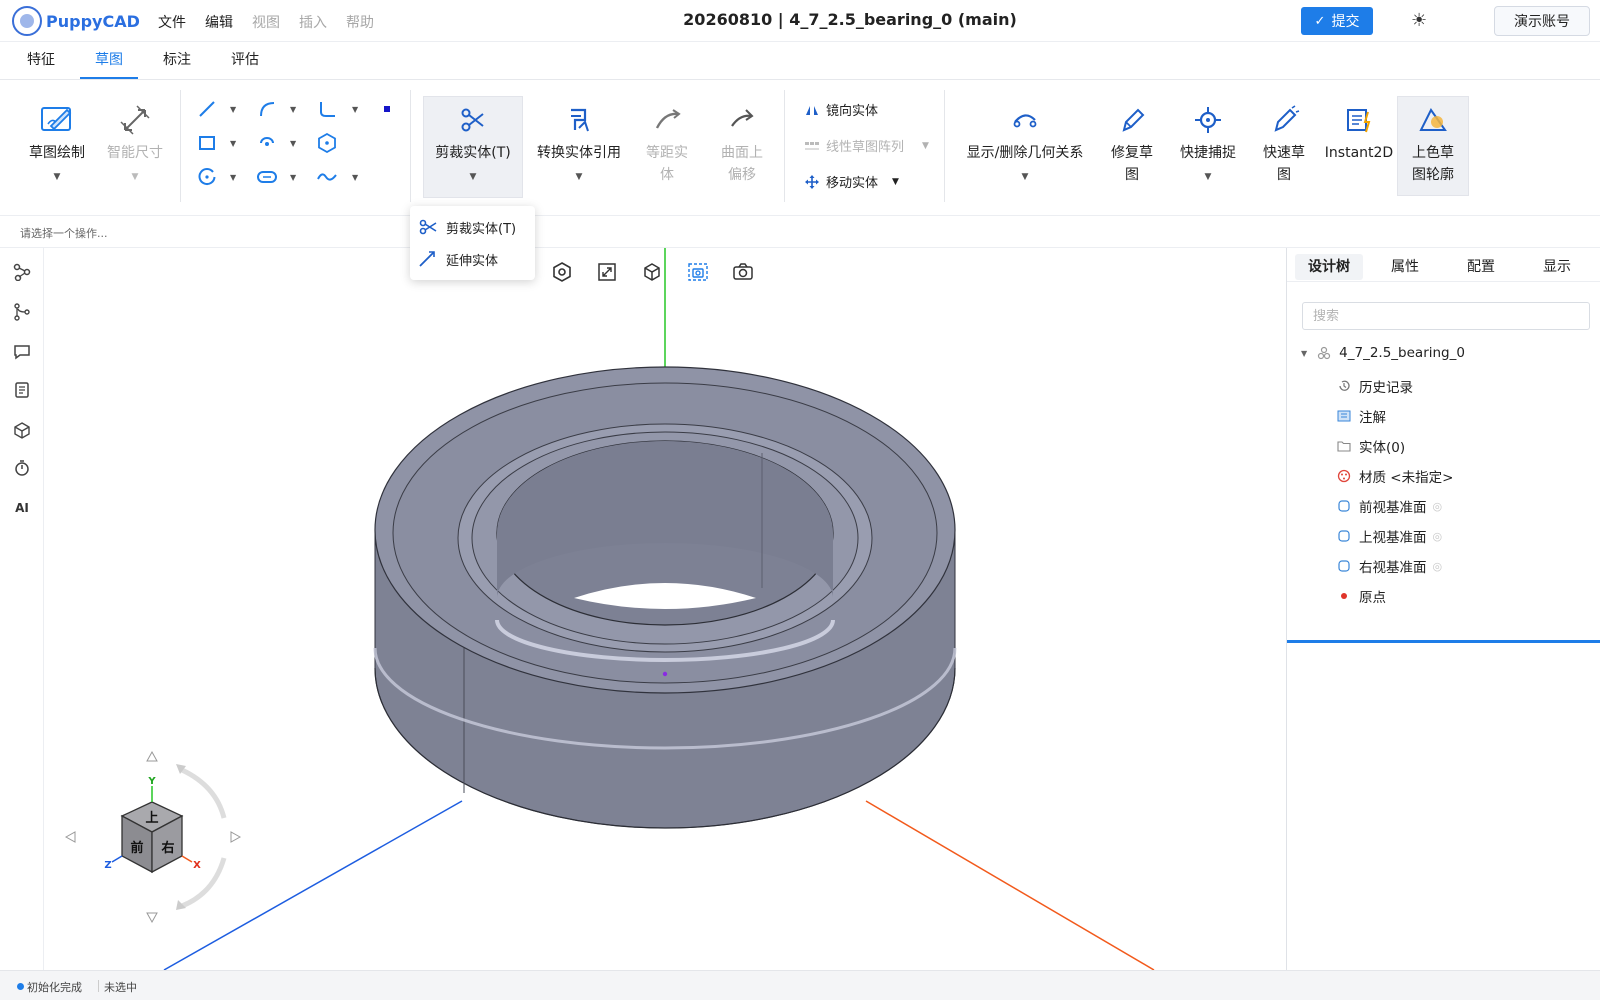  Describe the element at coordinates (207, 177) in the screenshot. I see `circle-tool-icon` at that location.